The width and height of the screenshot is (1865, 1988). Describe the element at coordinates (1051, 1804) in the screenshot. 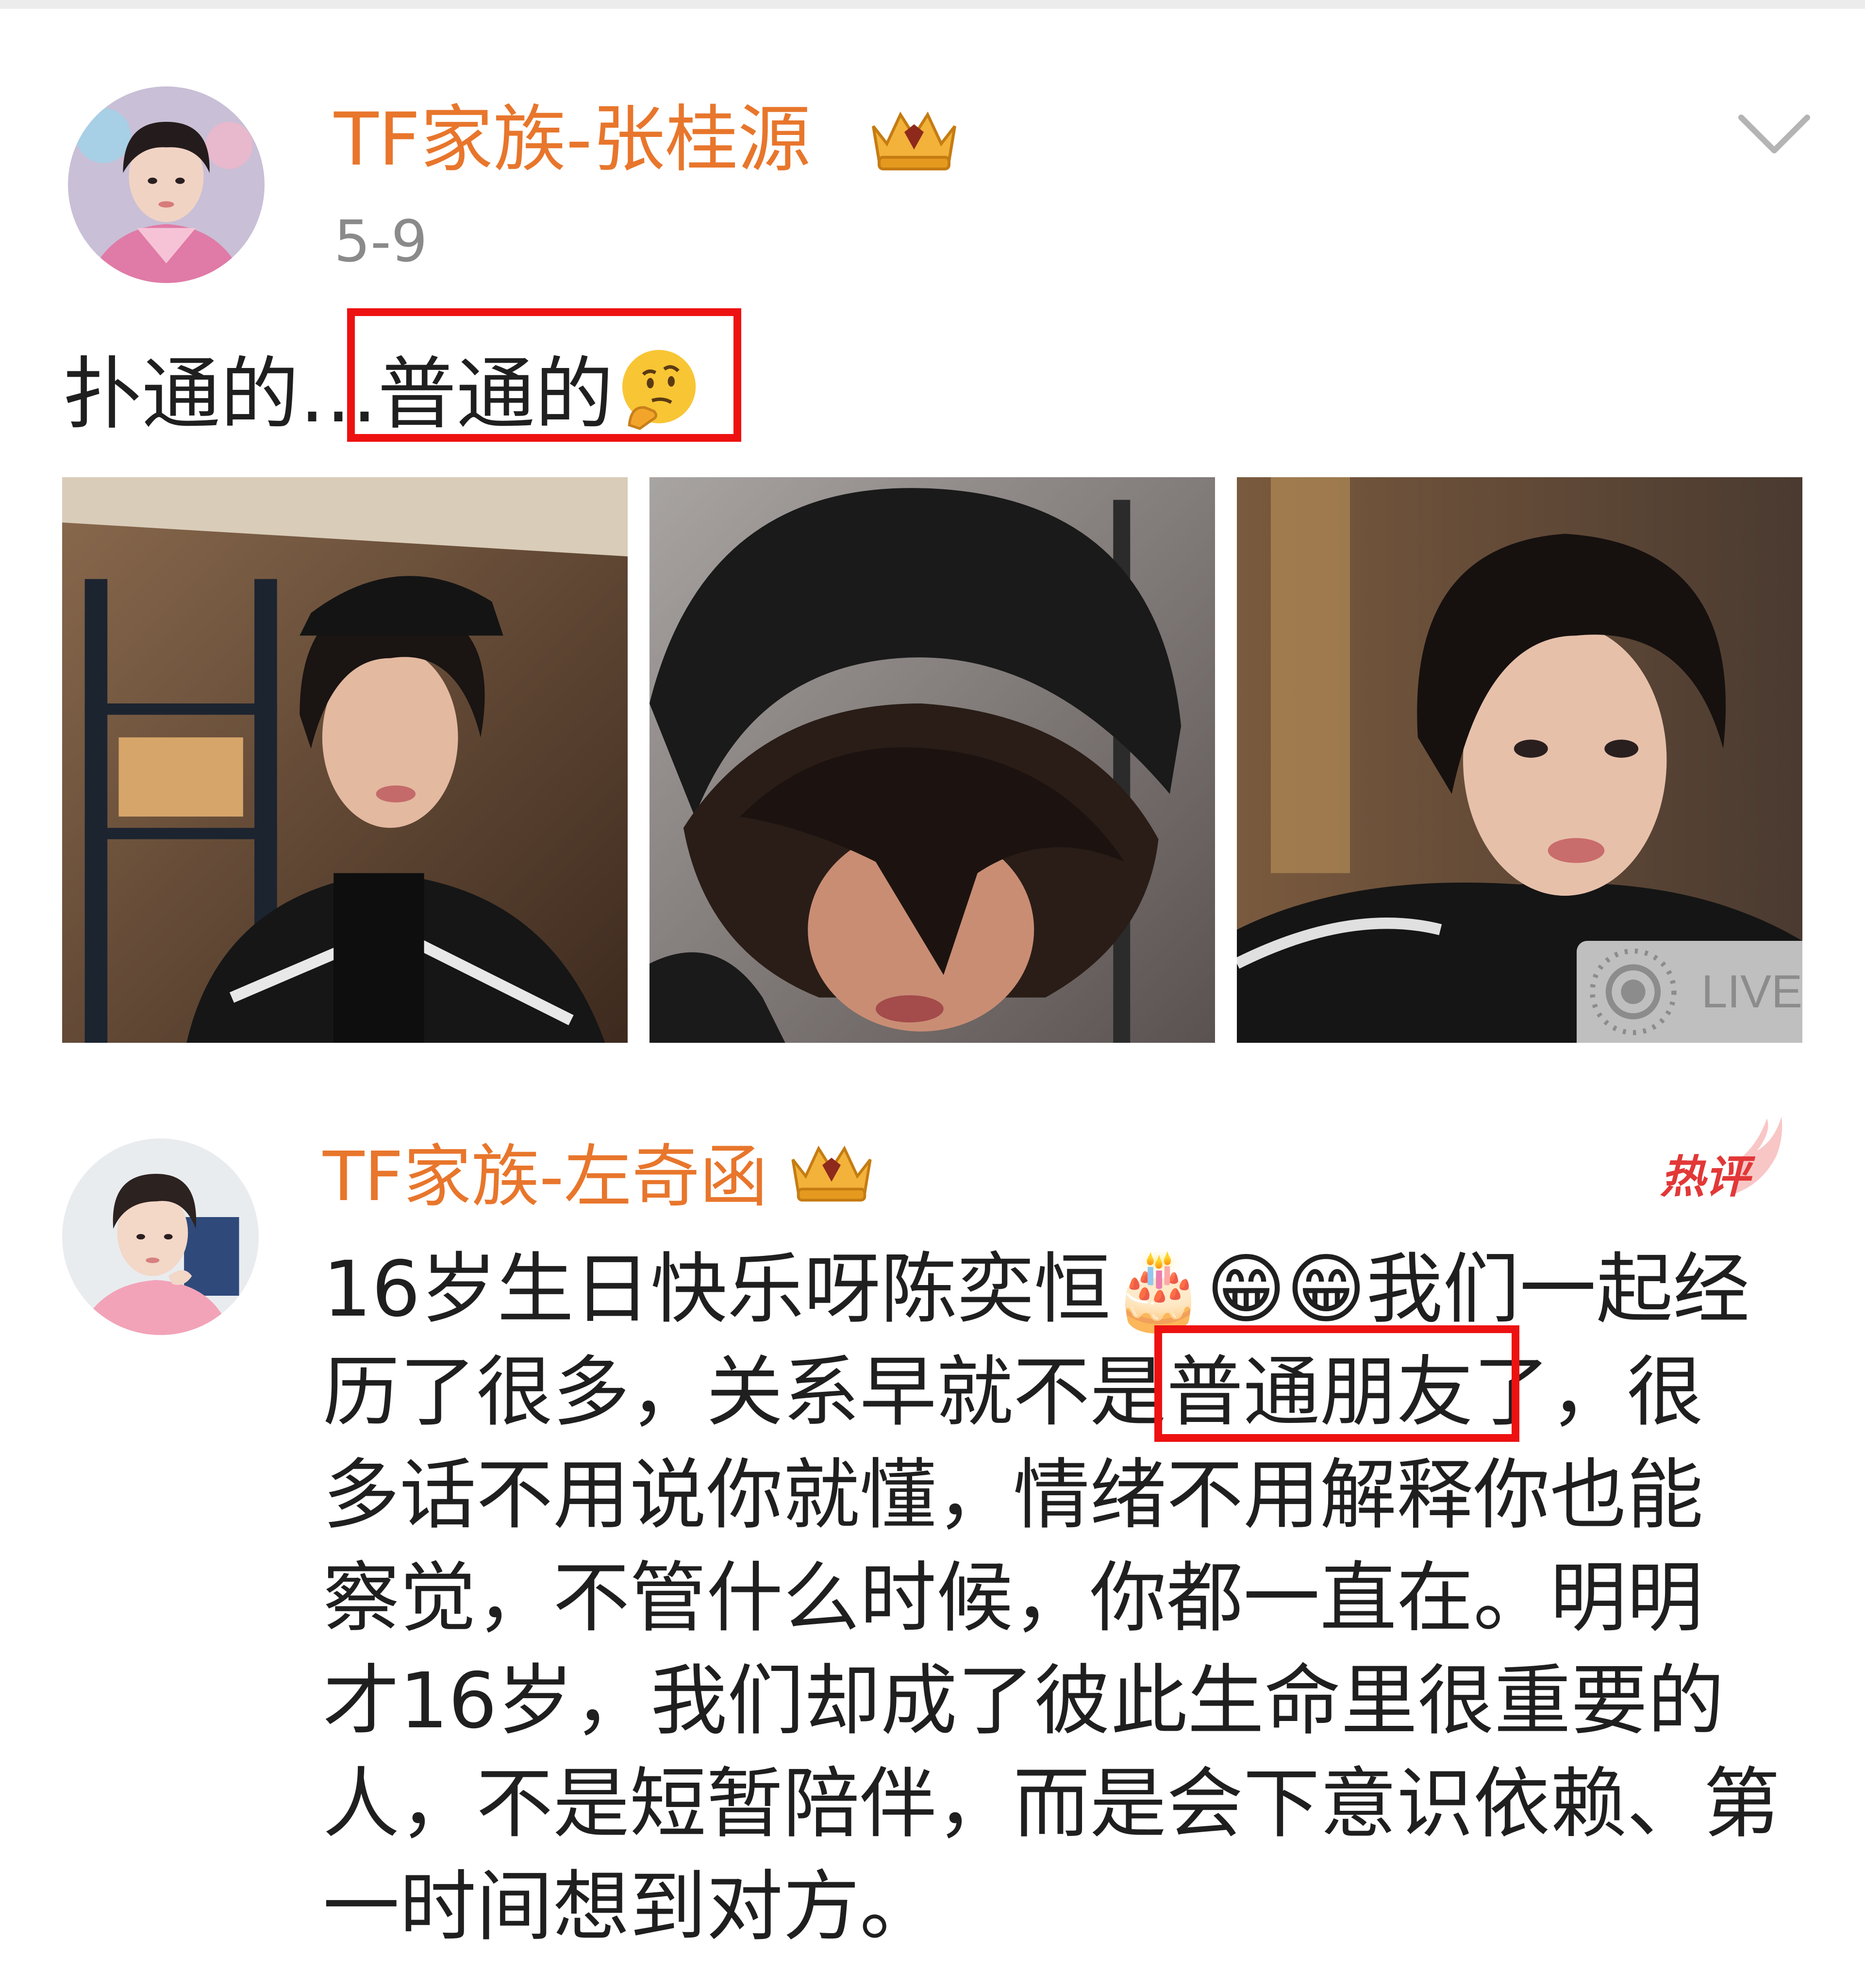

I see `comment-line: 人，不是短暂陪伴，而是会下意识依赖、第` at that location.